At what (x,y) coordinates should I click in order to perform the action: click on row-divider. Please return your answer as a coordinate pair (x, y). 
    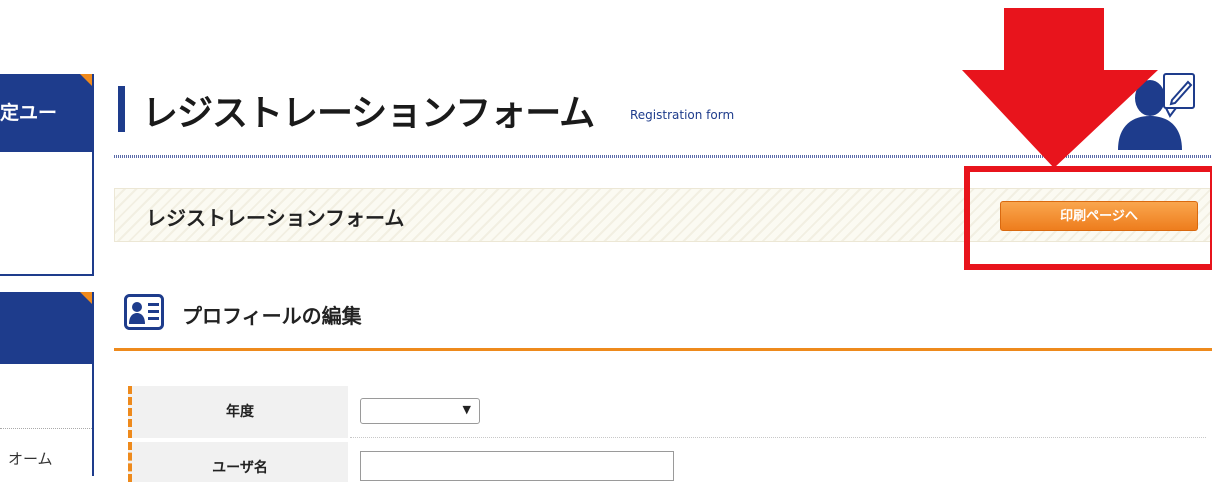
    Looking at the image, I should click on (778, 437).